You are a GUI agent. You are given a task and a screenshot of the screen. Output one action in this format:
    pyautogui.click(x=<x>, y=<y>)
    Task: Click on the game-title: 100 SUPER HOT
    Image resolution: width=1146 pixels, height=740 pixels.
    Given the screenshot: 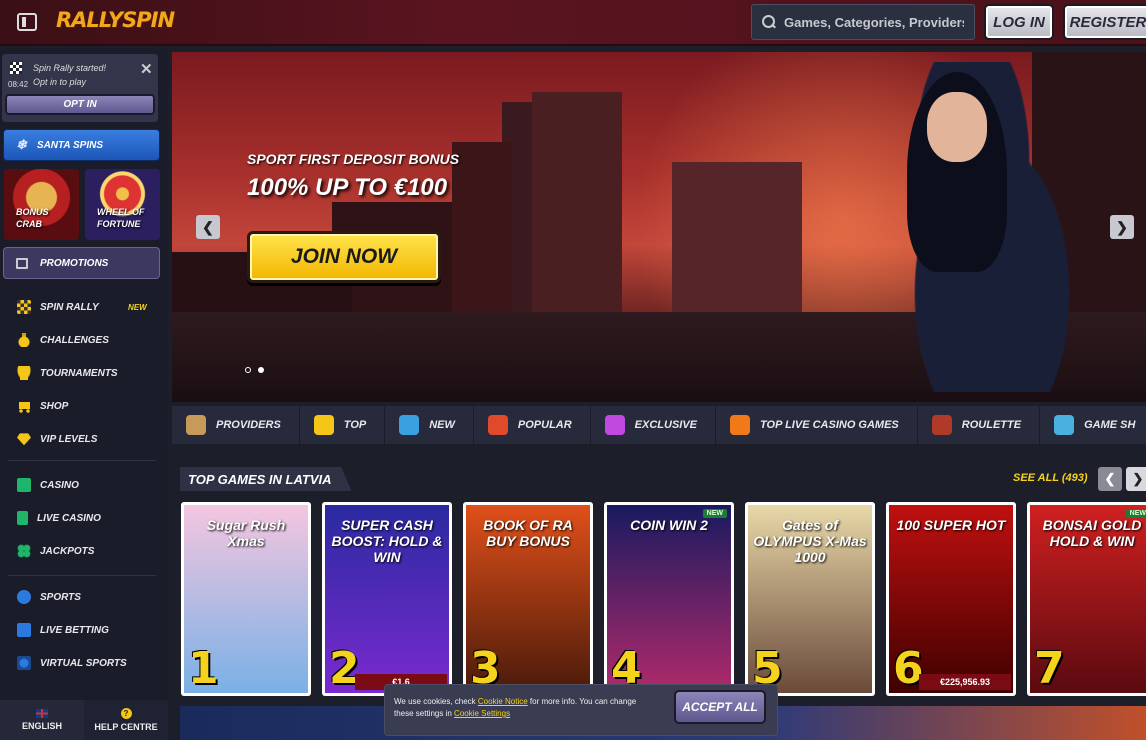 What is the action you would take?
    pyautogui.click(x=951, y=525)
    